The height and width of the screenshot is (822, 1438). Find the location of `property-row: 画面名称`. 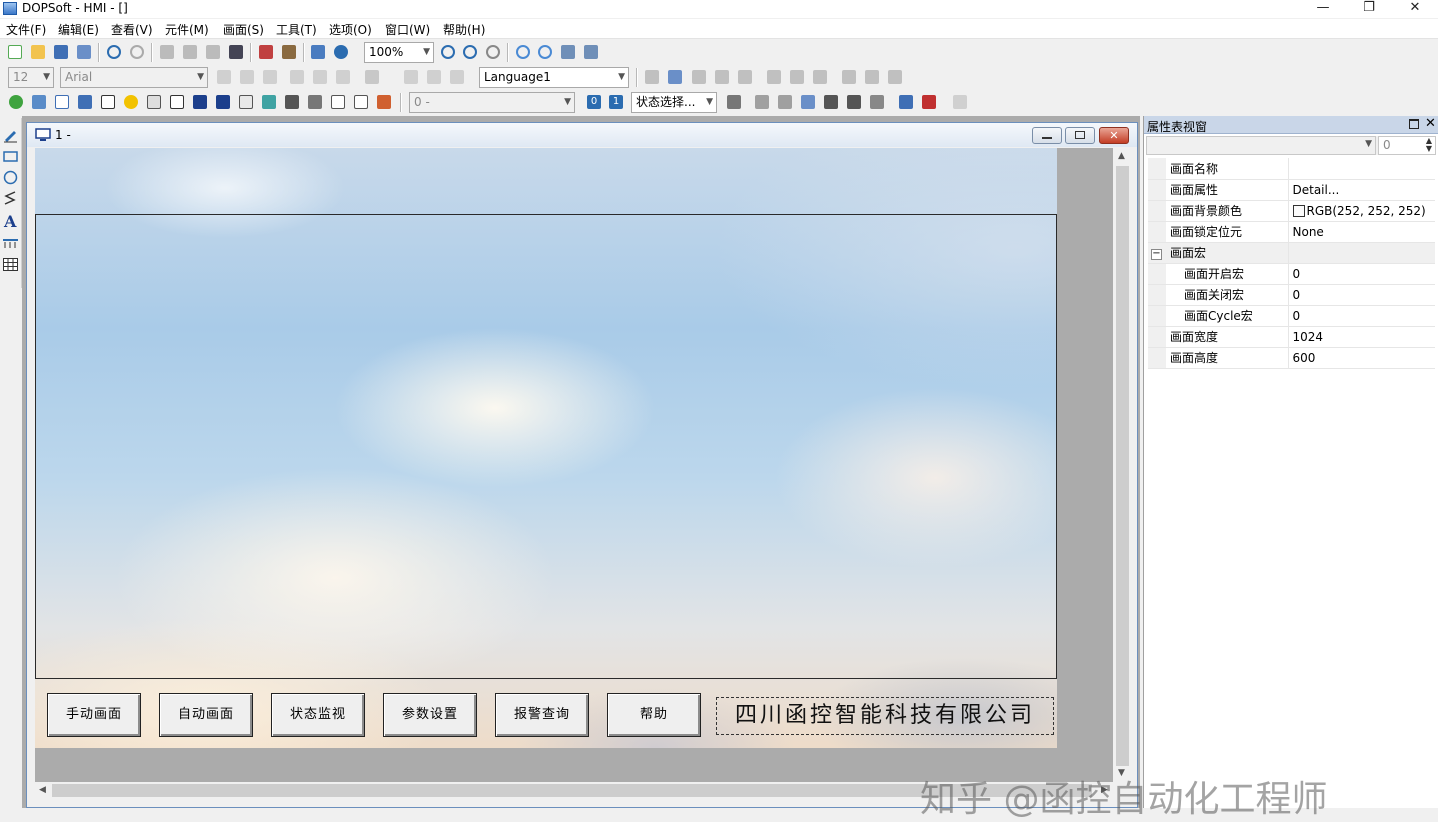

property-row: 画面名称 is located at coordinates (1291, 169).